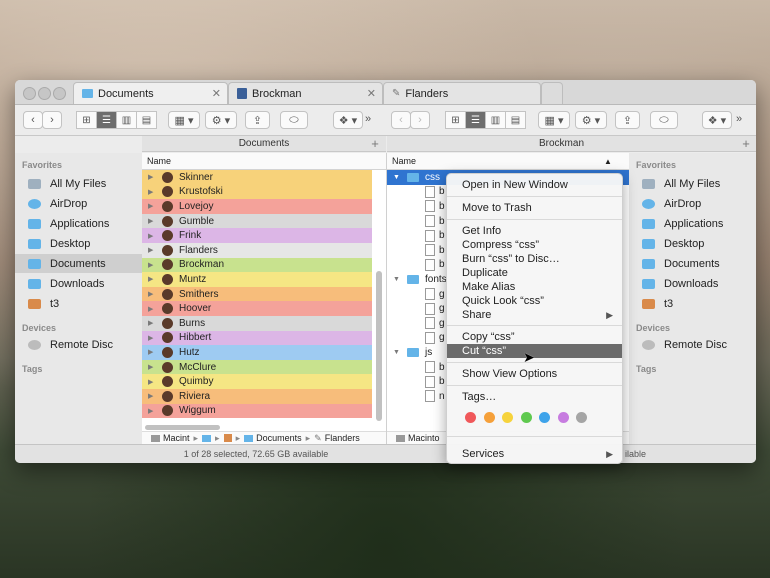 The width and height of the screenshot is (770, 578). What do you see at coordinates (257, 235) in the screenshot?
I see `table-row: ▶ Frink` at bounding box center [257, 235].